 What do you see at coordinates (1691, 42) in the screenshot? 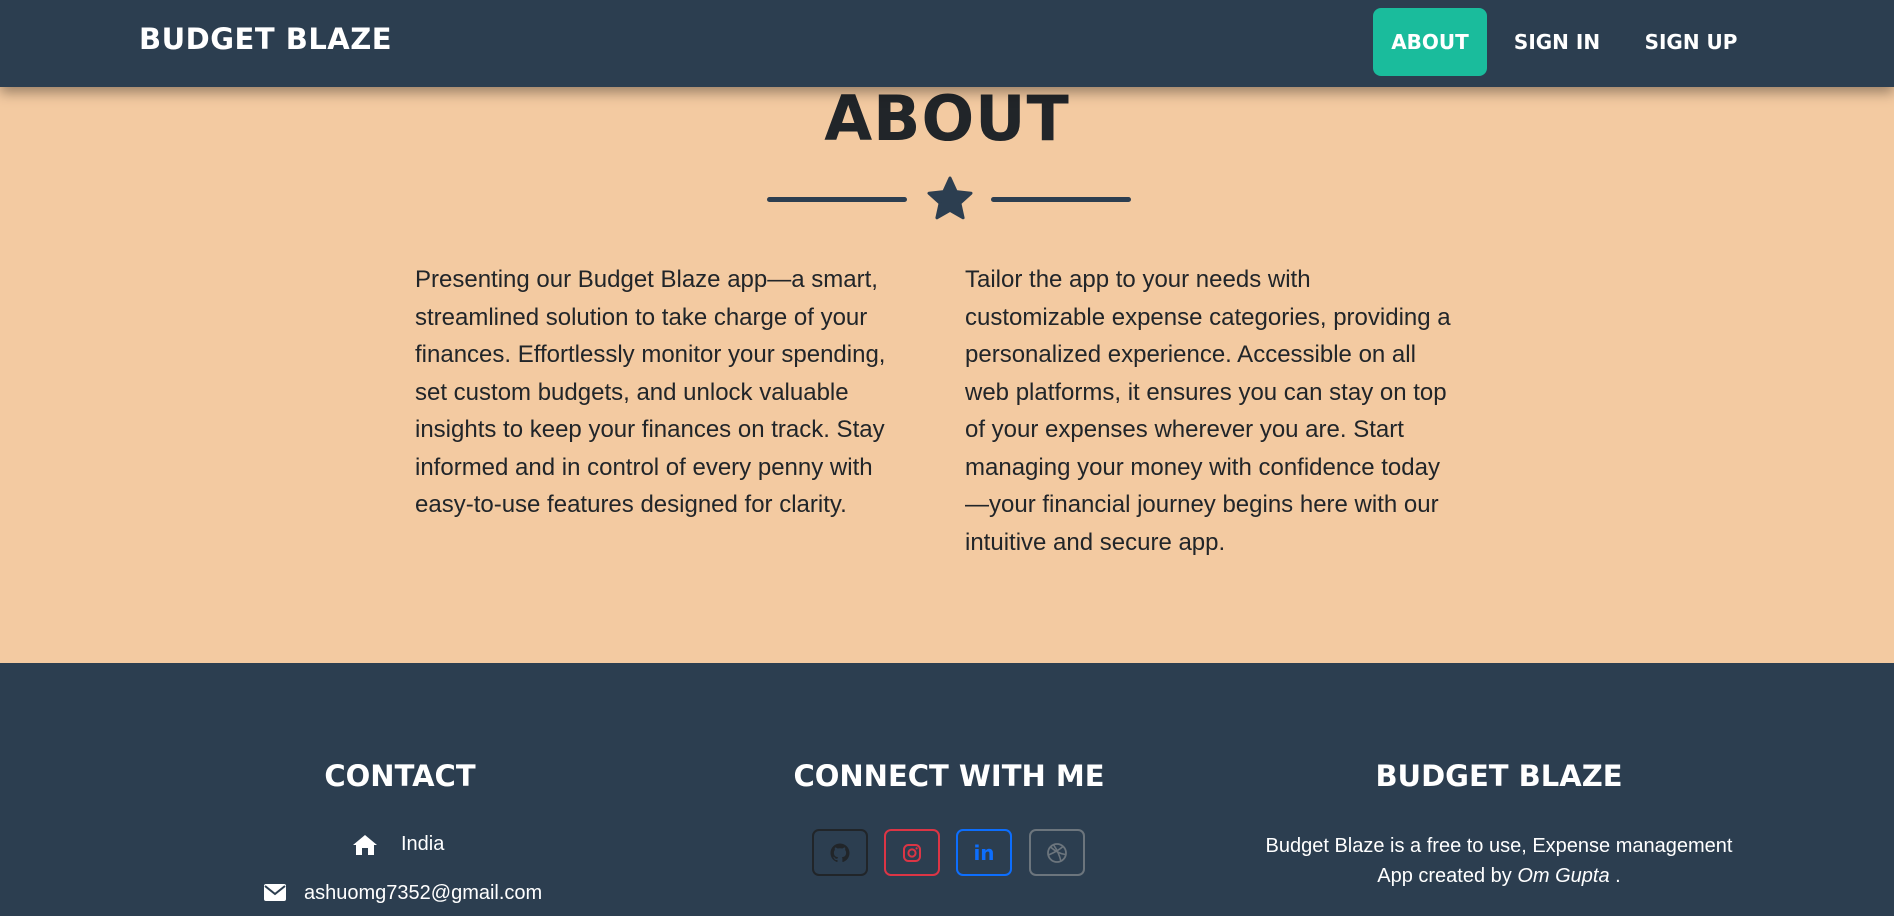
I see `nav-link-sign-up: SIGN UP` at bounding box center [1691, 42].